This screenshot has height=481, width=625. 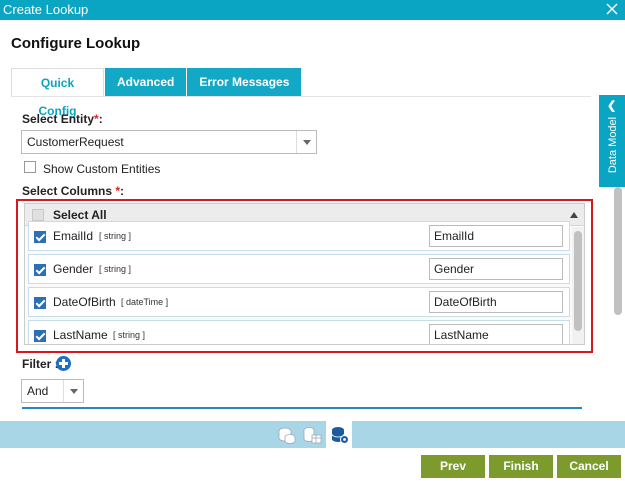 I want to click on column-row: EmailId [ string ] EmailId, so click(x=299, y=236).